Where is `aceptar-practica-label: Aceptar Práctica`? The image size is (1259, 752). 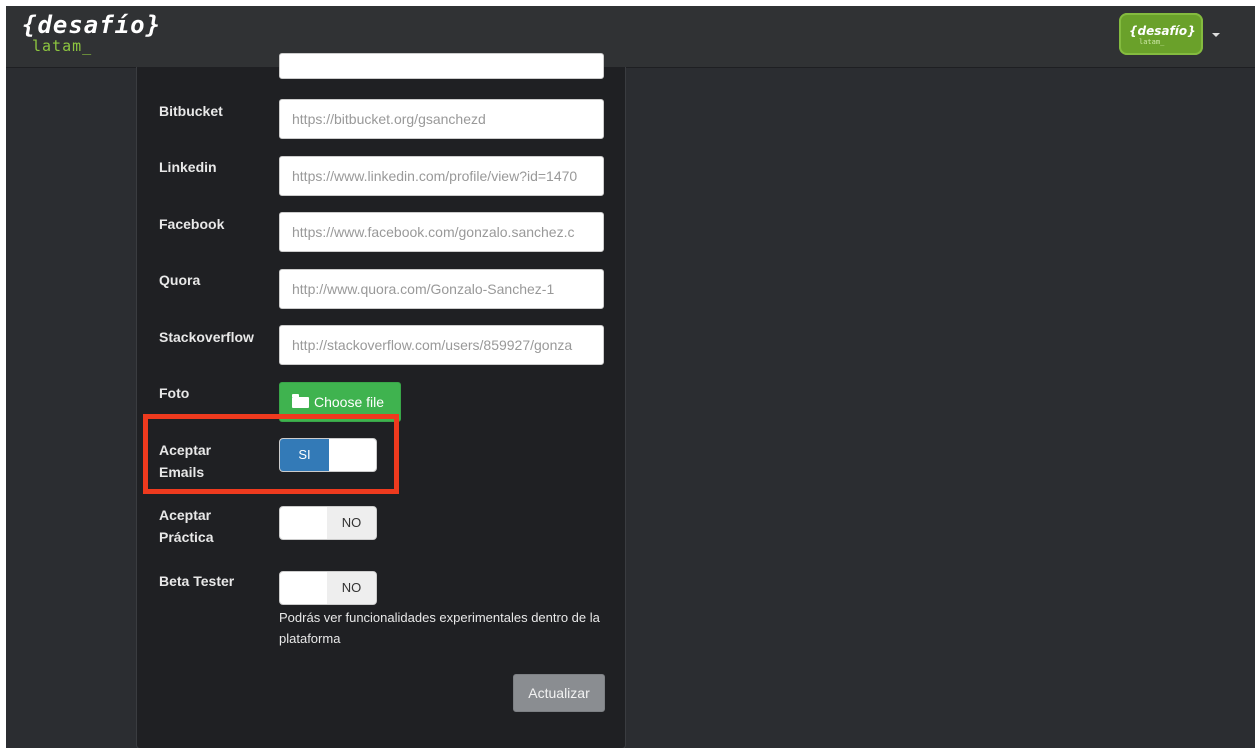 aceptar-practica-label: Aceptar Práctica is located at coordinates (186, 526).